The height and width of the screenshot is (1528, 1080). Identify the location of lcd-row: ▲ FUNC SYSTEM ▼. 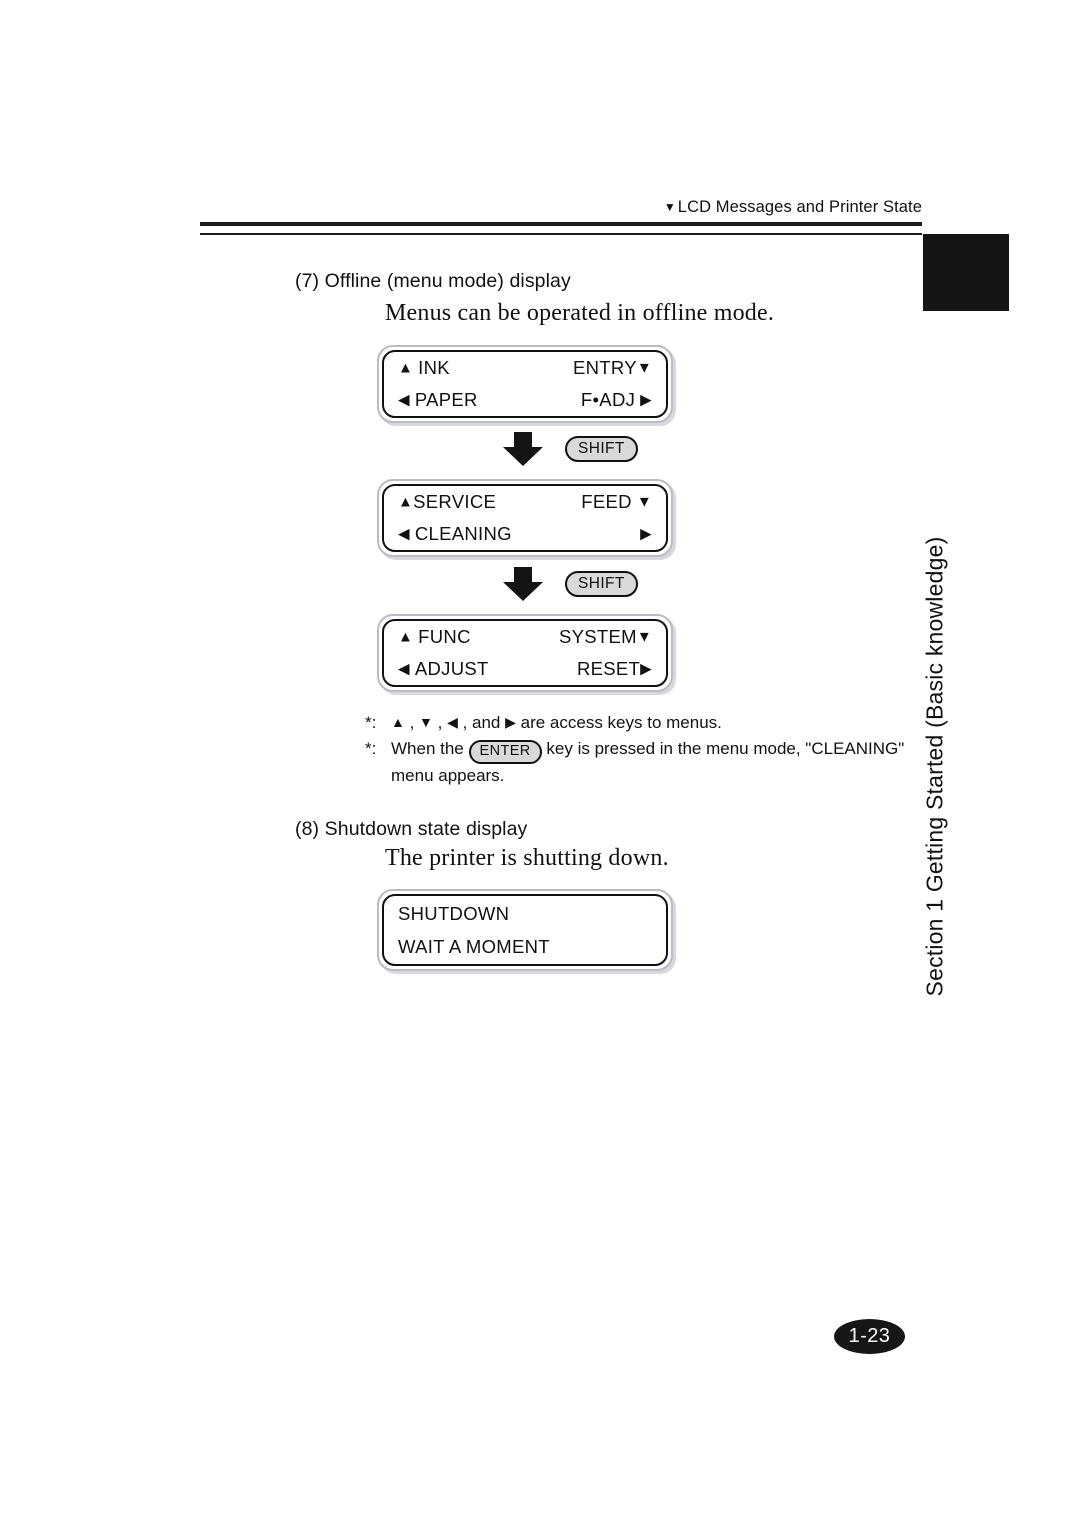
(525, 637).